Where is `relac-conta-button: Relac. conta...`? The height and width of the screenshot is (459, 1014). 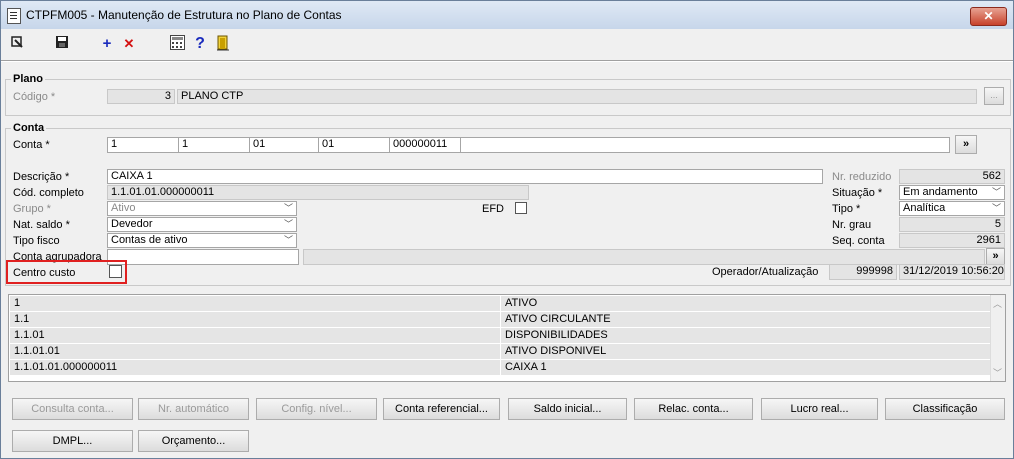
relac-conta-button: Relac. conta... is located at coordinates (693, 409).